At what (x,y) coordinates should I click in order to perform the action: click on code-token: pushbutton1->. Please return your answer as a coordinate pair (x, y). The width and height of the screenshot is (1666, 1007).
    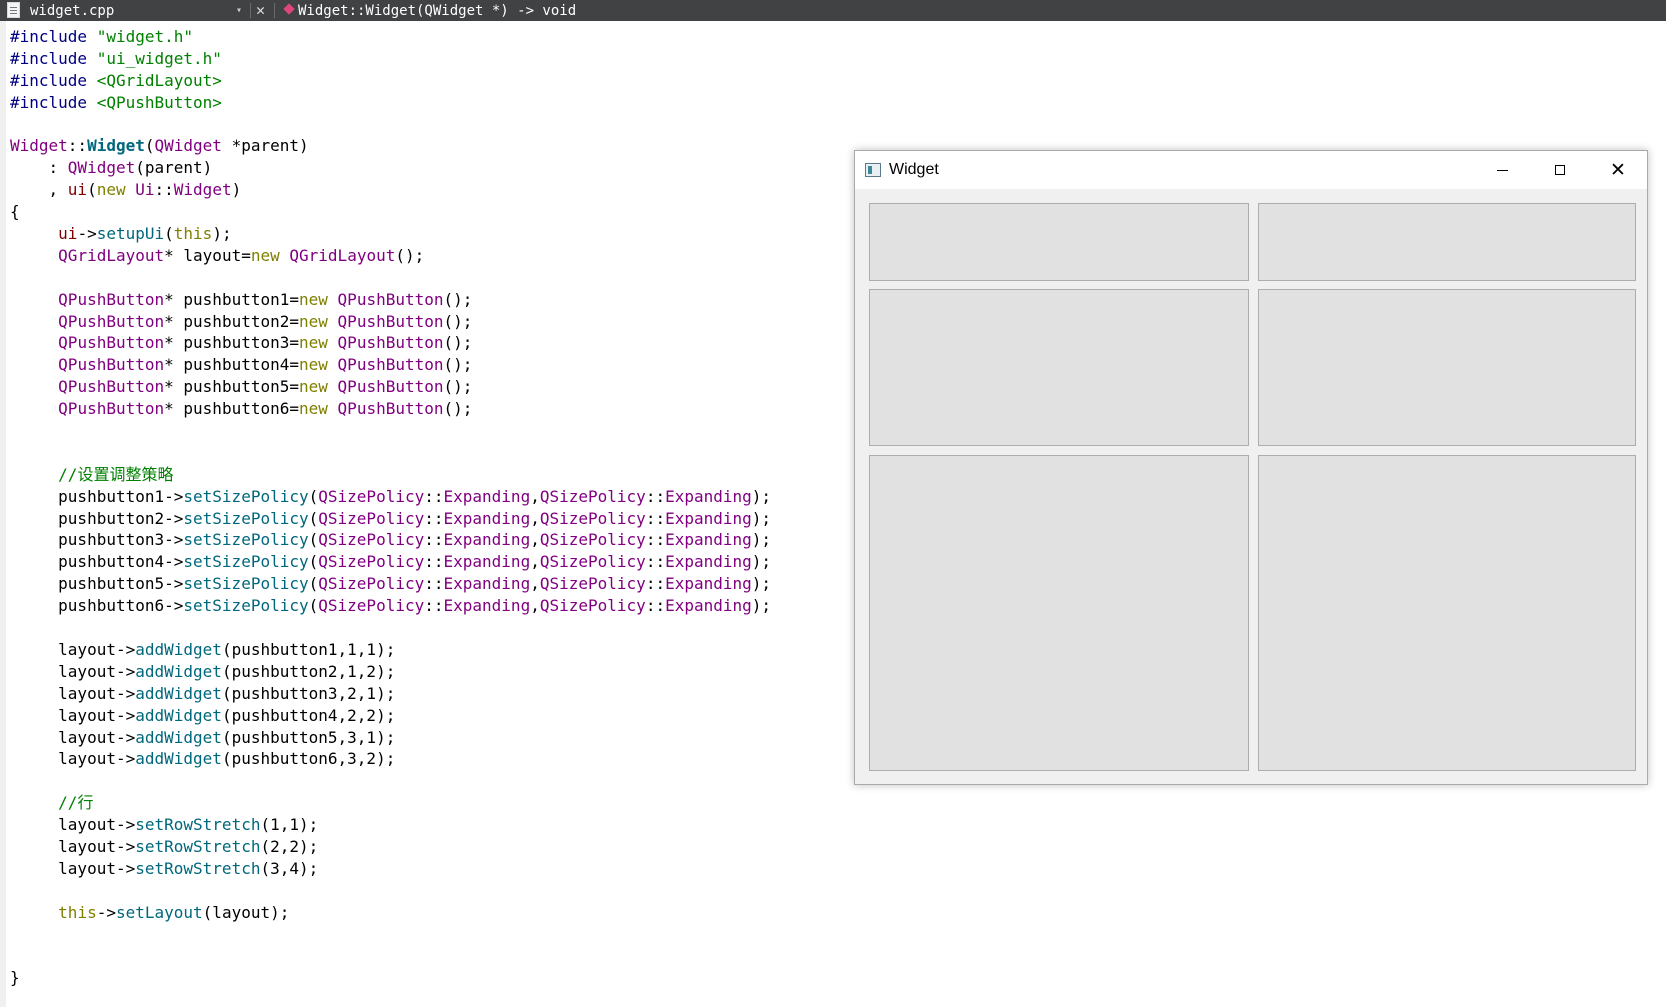
    Looking at the image, I should click on (97, 496).